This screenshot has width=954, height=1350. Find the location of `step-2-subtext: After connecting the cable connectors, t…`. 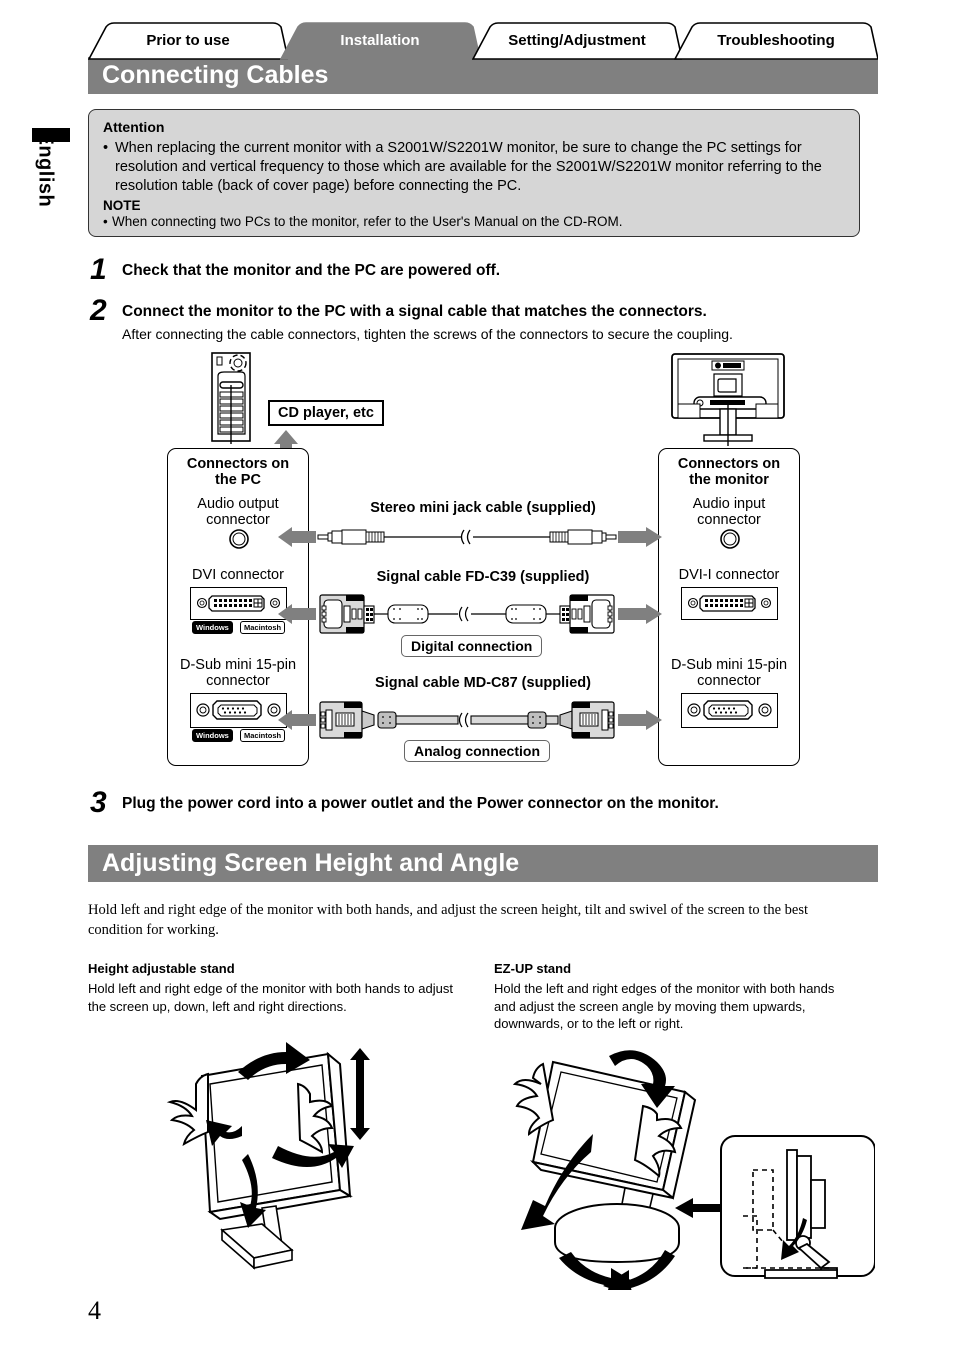

step-2-subtext: After connecting the cable connectors, t… is located at coordinates (427, 334).